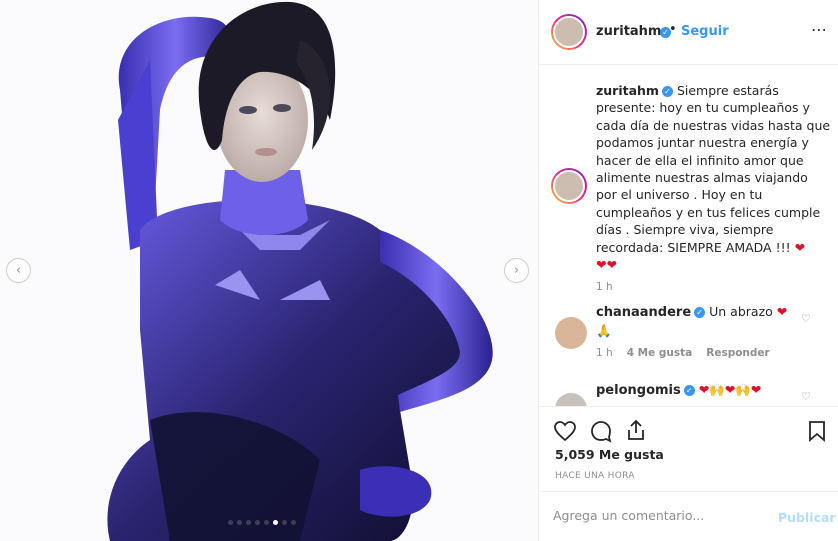 This screenshot has width=838, height=541. What do you see at coordinates (730, 389) in the screenshot?
I see `comment-emojis: ❤🙌❤🙌❤` at bounding box center [730, 389].